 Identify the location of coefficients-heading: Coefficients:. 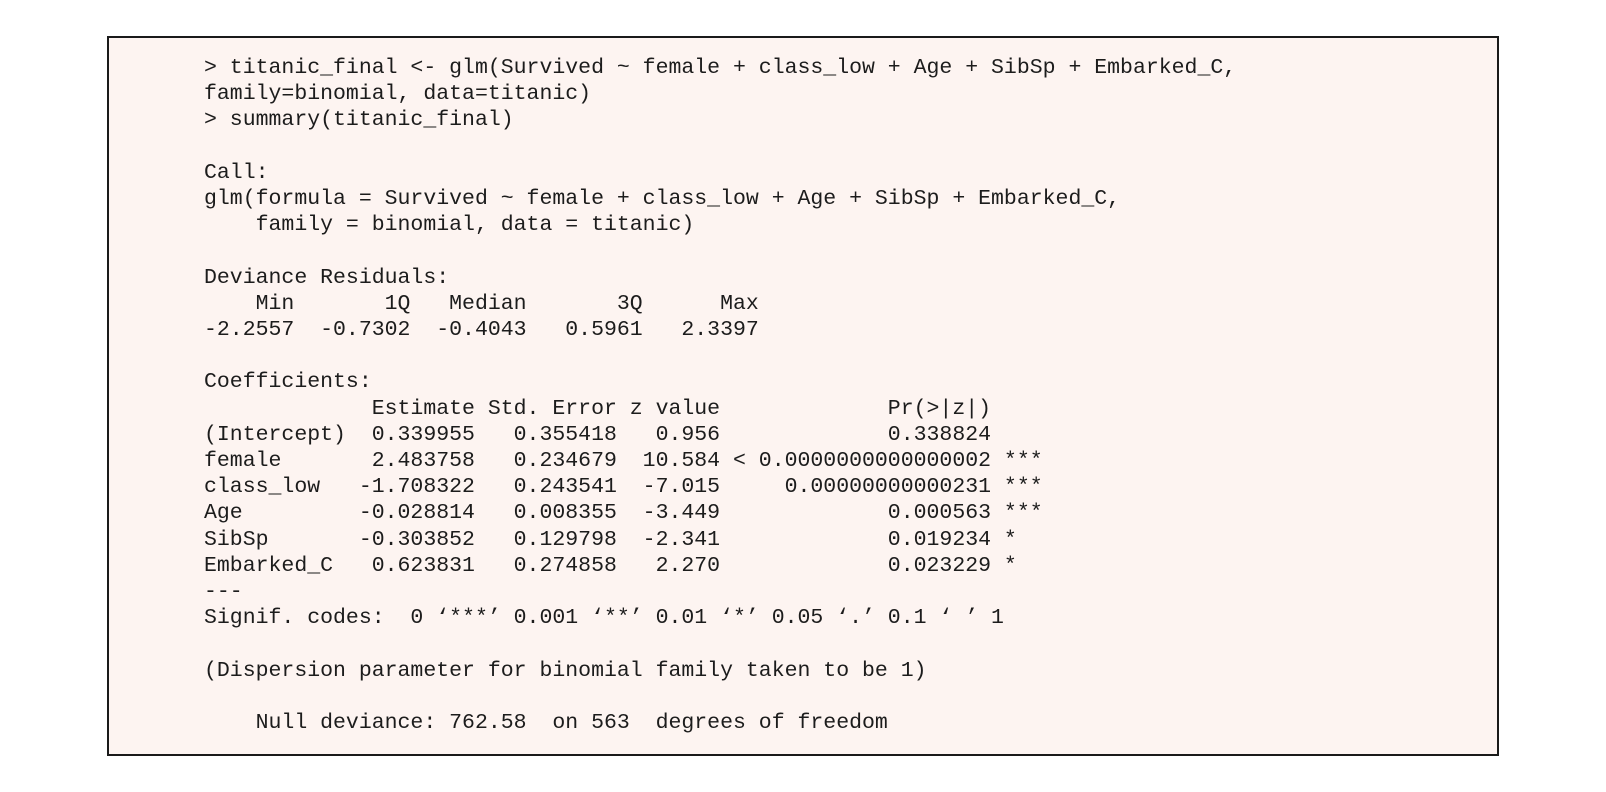
(288, 382).